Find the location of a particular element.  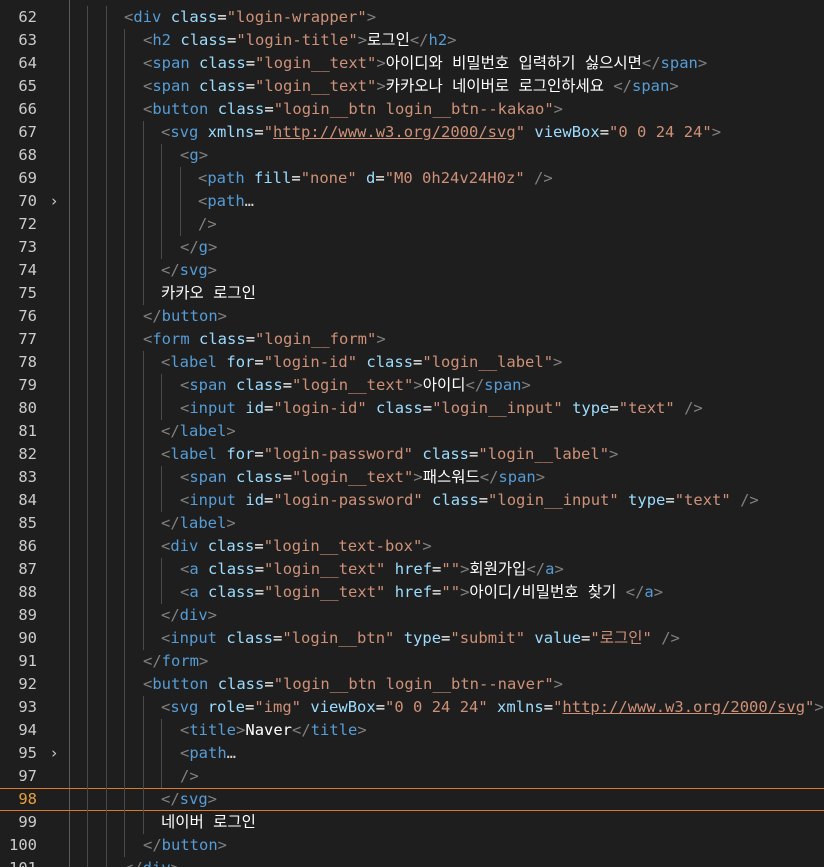

code-line: 74 </svg> is located at coordinates (412, 270).